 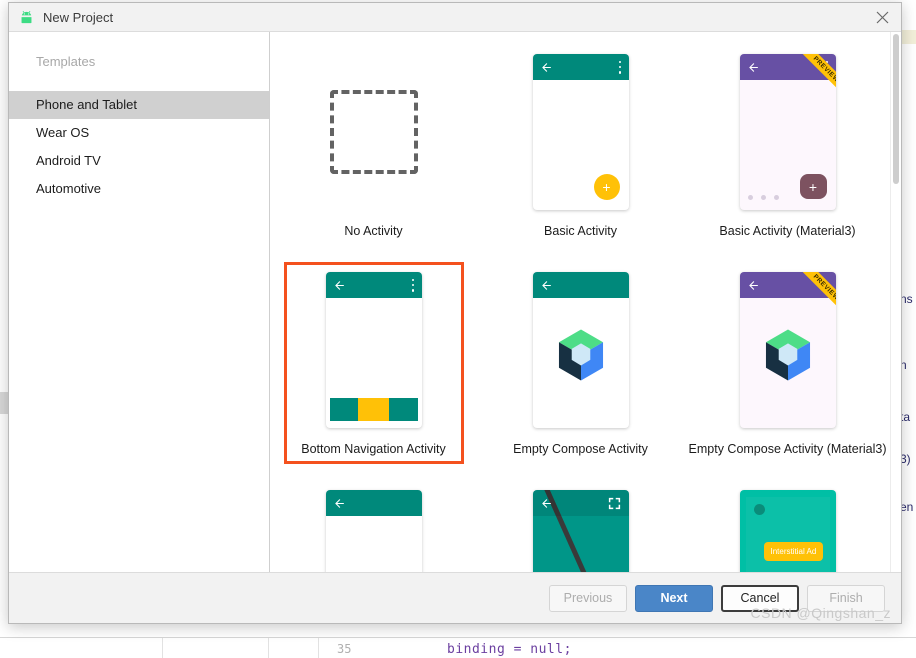 I want to click on template-card-row3-plain, so click(x=374, y=529).